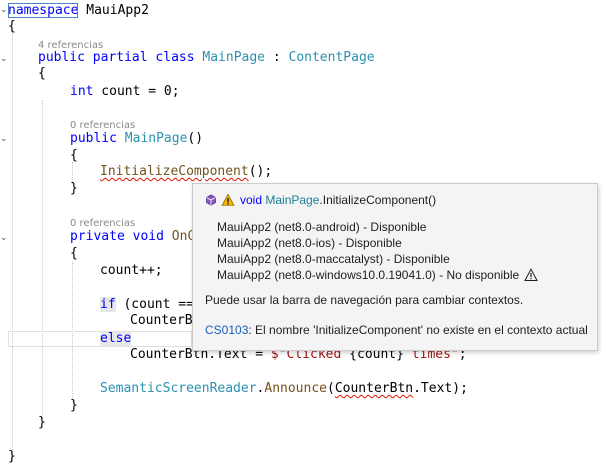 Image resolution: width=603 pixels, height=470 pixels. I want to click on code-line: int count = 0;, so click(125, 92).